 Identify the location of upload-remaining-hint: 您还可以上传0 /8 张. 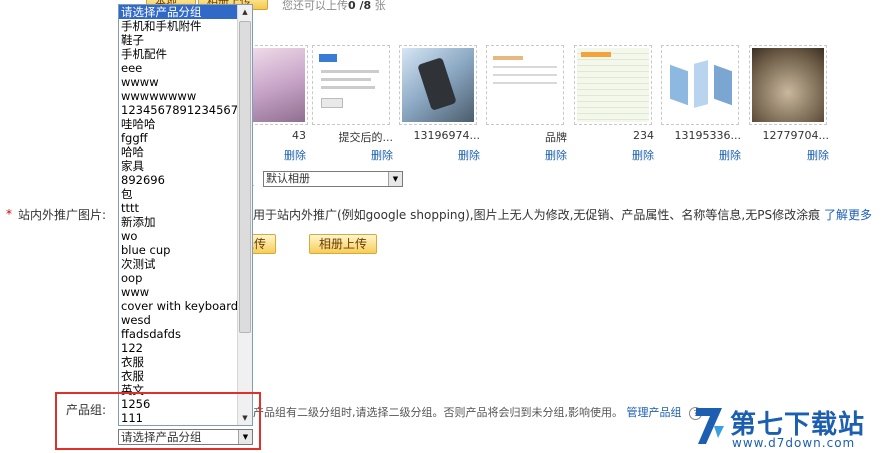
(334, 6).